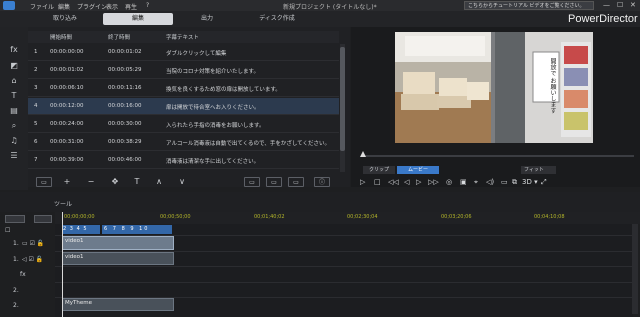 The width and height of the screenshot is (640, 317). I want to click on row-text: 入られたら手指の消毒をお願いします。, so click(215, 125).